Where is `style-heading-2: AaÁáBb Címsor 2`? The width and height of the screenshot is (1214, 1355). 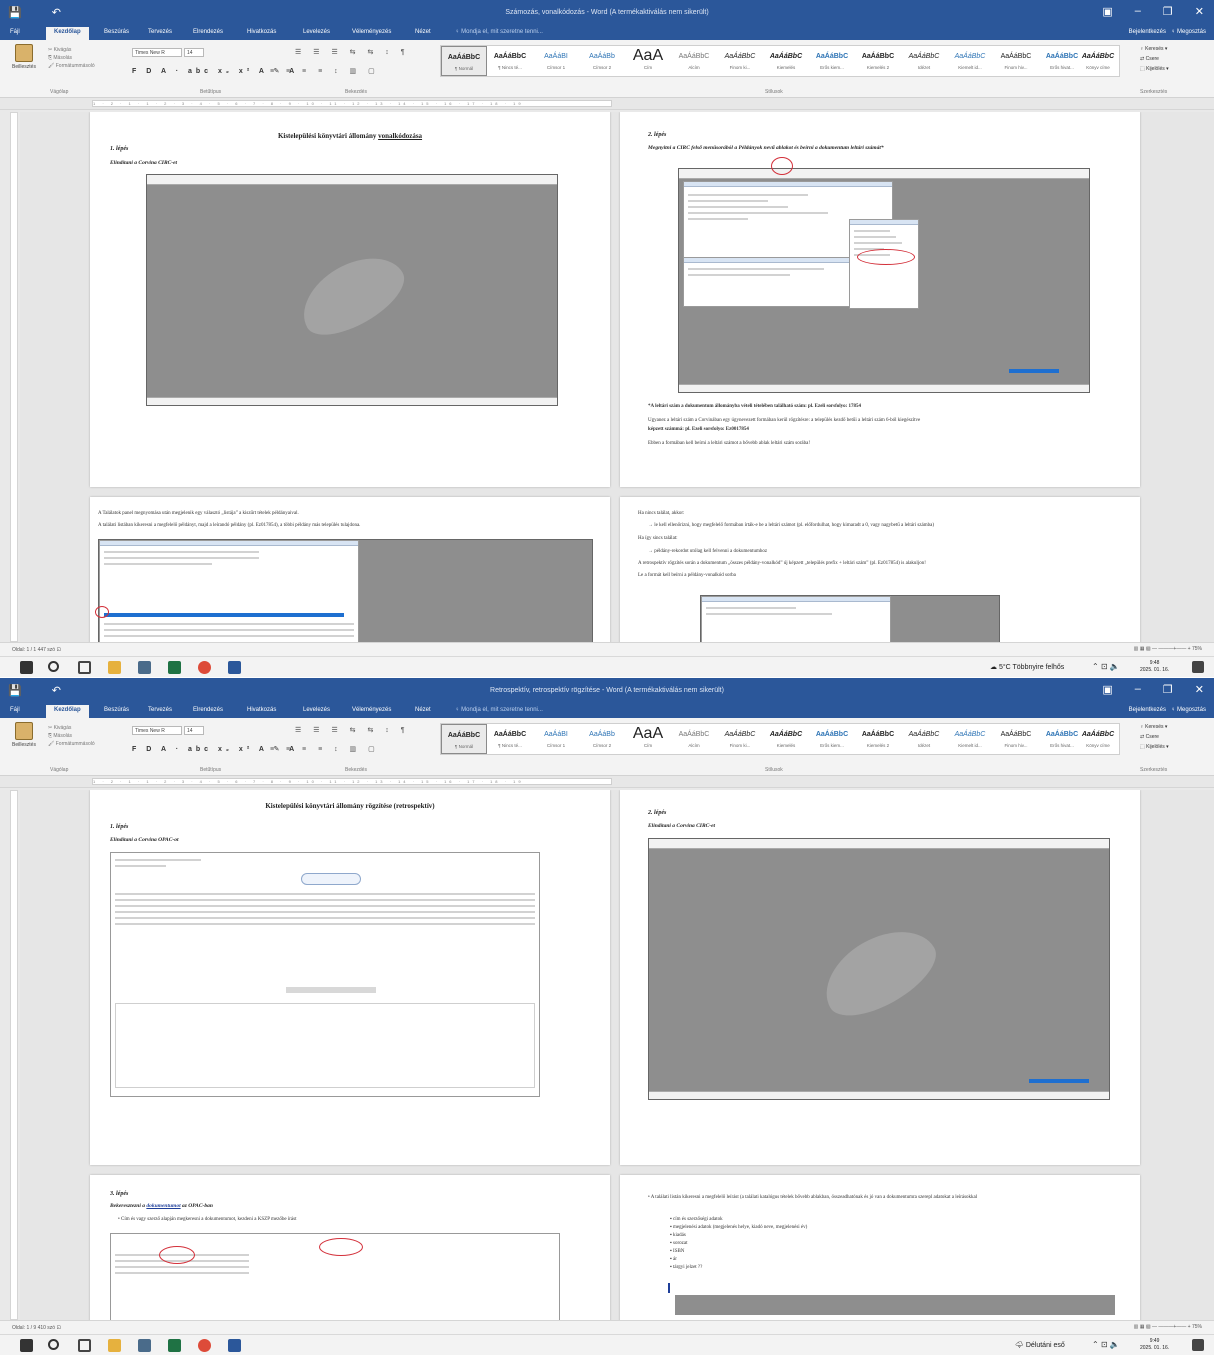 style-heading-2: AaÁáBb Címsor 2 is located at coordinates (602, 61).